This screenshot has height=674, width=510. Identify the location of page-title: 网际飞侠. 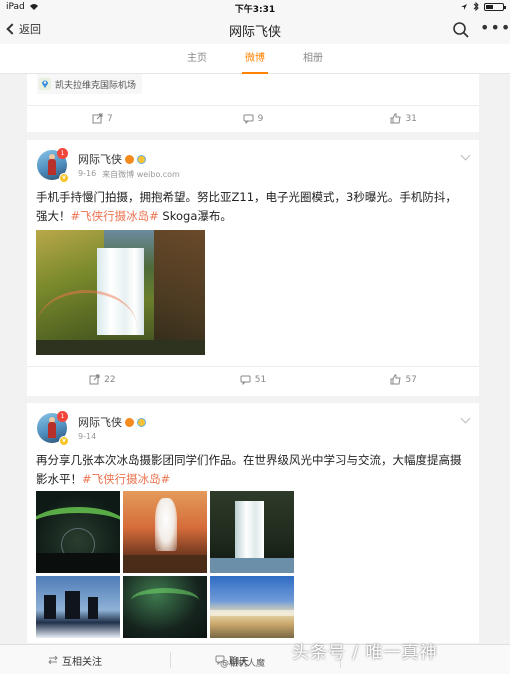
(254, 32).